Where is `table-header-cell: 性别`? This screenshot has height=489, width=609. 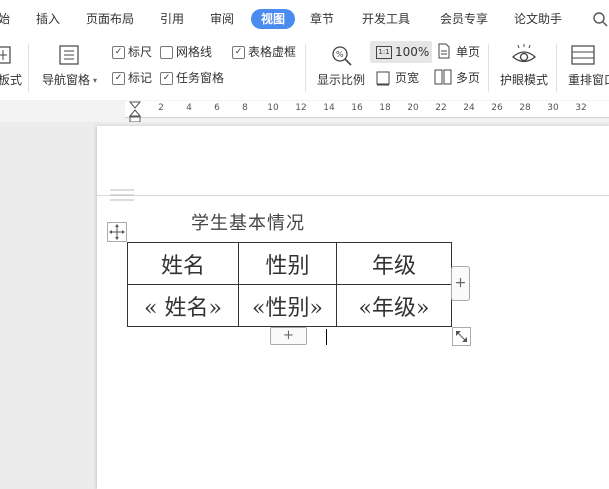 table-header-cell: 性别 is located at coordinates (287, 263).